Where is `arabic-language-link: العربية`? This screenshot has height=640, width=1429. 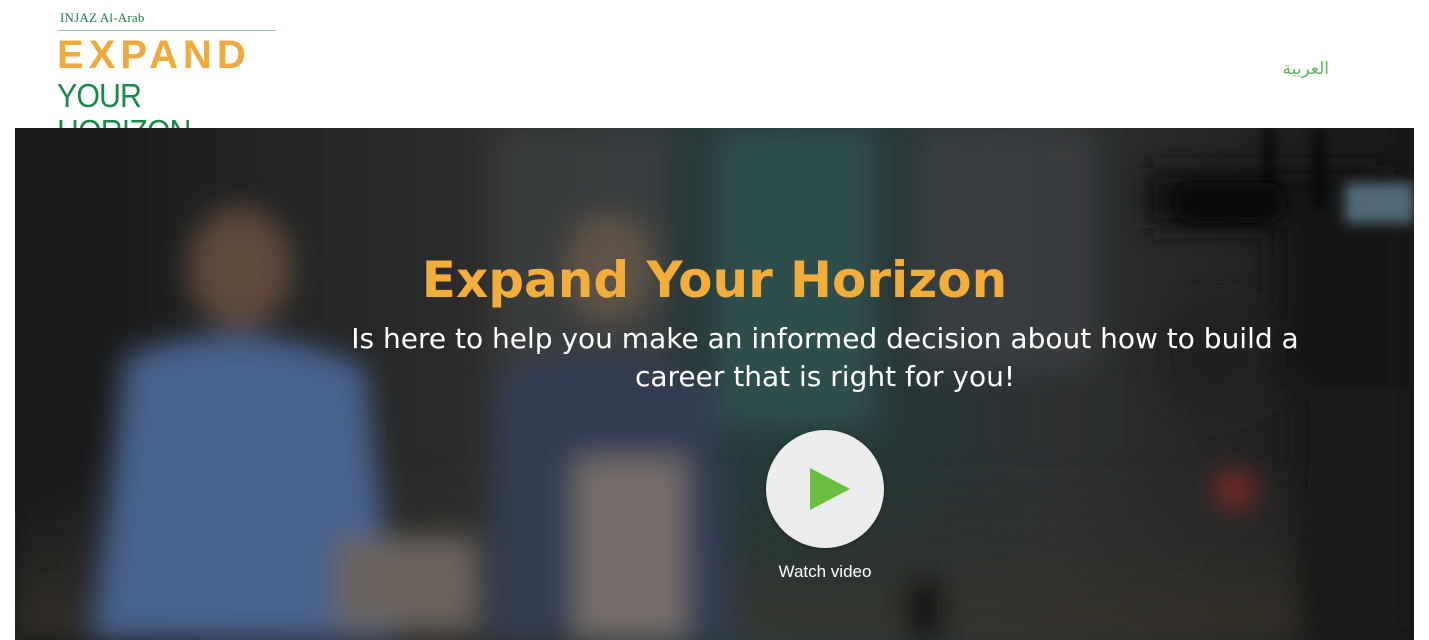 arabic-language-link: العربية is located at coordinates (1306, 69).